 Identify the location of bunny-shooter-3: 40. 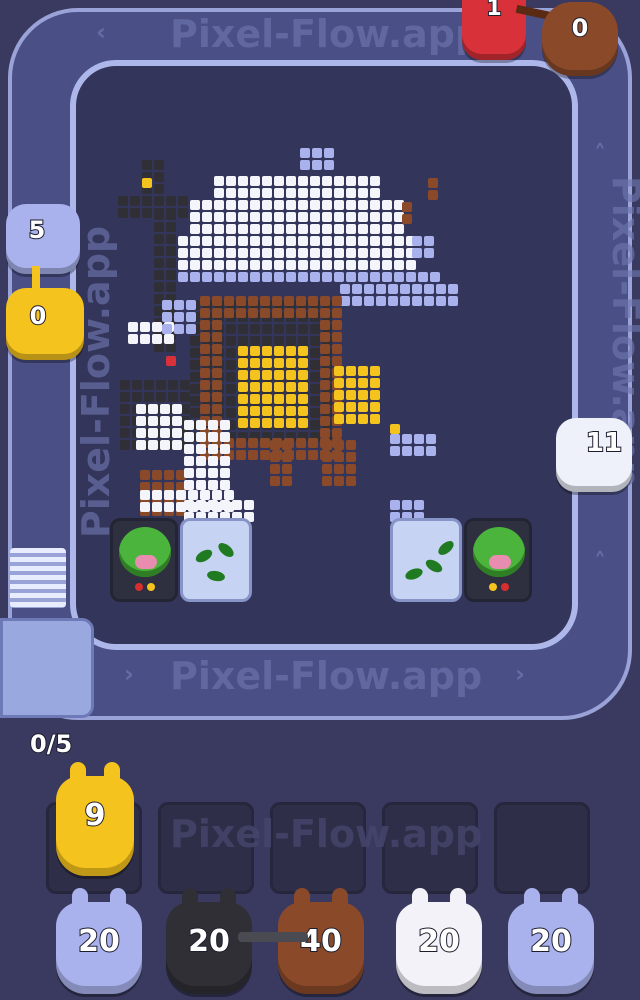
(321, 941).